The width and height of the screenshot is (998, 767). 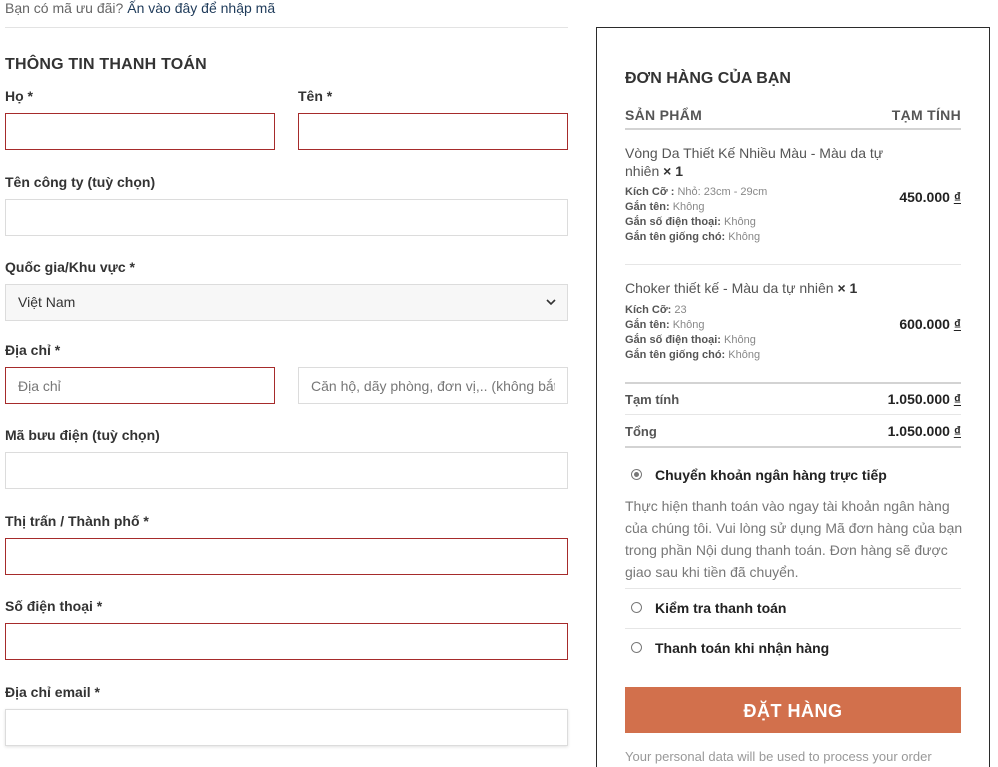 What do you see at coordinates (80, 182) in the screenshot?
I see `company-label: Tên công ty (tuỳ chọn)` at bounding box center [80, 182].